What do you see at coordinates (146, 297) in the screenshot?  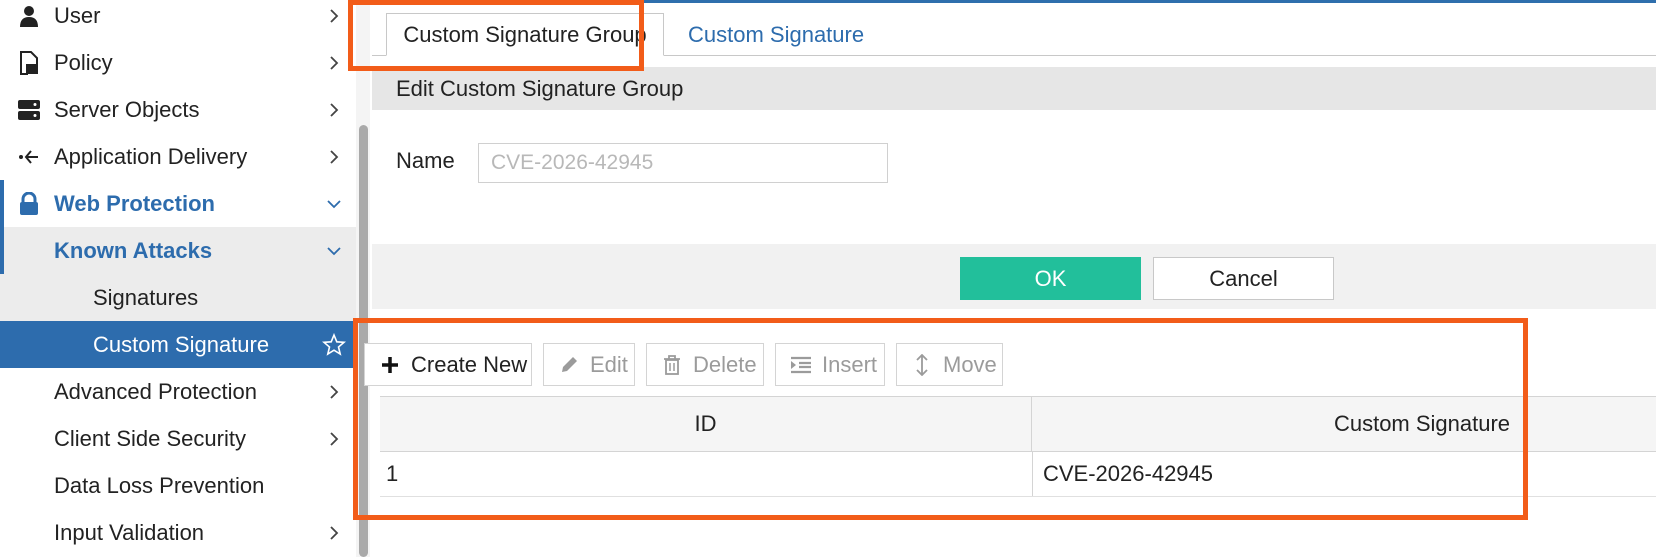 I see `sidebar-item-label: Signatures` at bounding box center [146, 297].